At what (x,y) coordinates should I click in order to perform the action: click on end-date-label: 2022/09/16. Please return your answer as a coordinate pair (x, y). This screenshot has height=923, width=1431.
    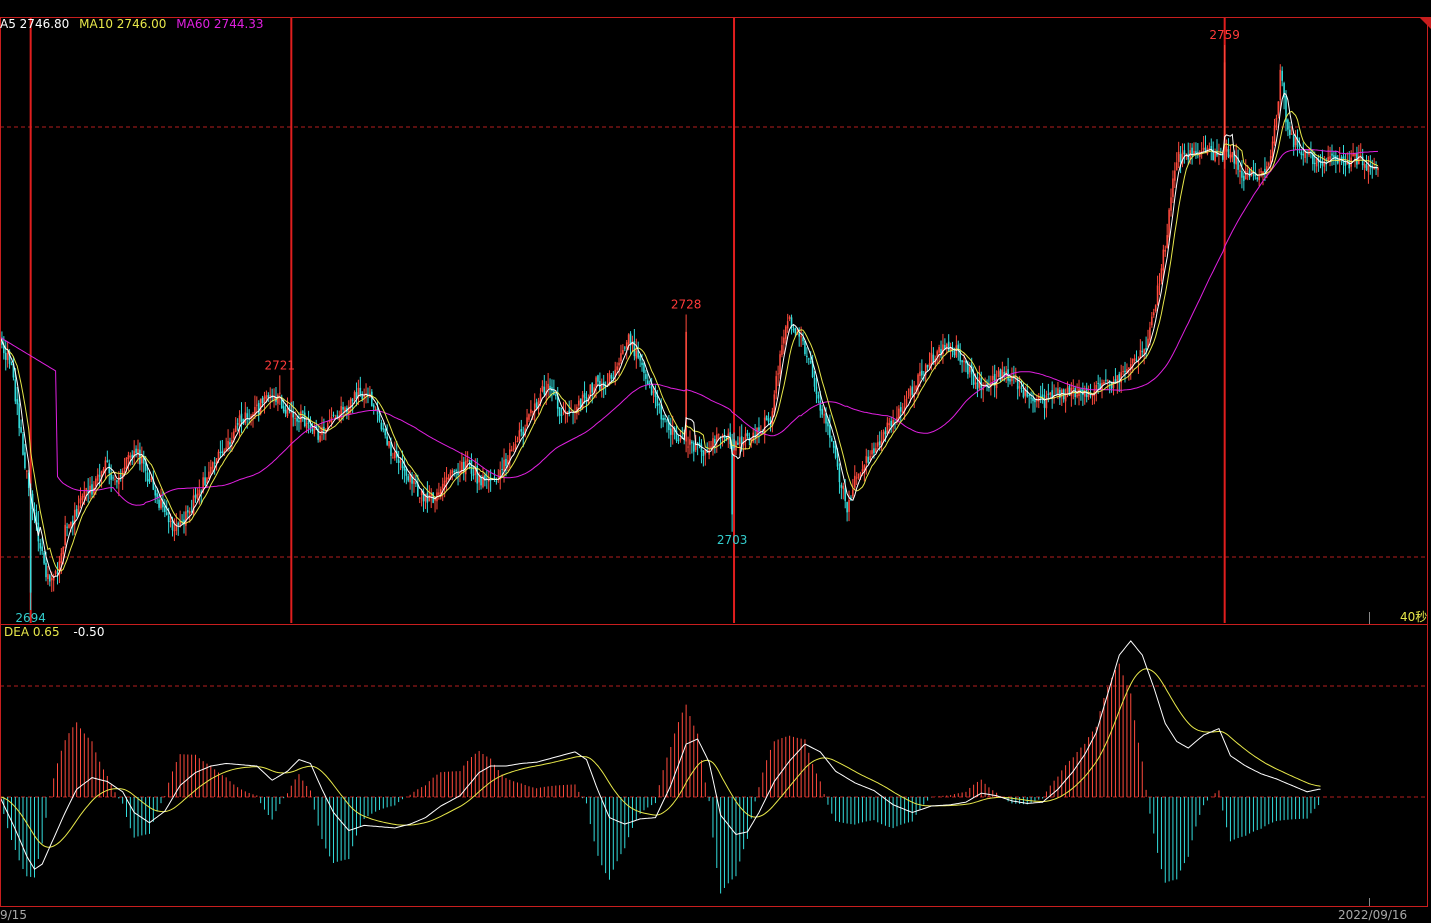
    Looking at the image, I should click on (1373, 915).